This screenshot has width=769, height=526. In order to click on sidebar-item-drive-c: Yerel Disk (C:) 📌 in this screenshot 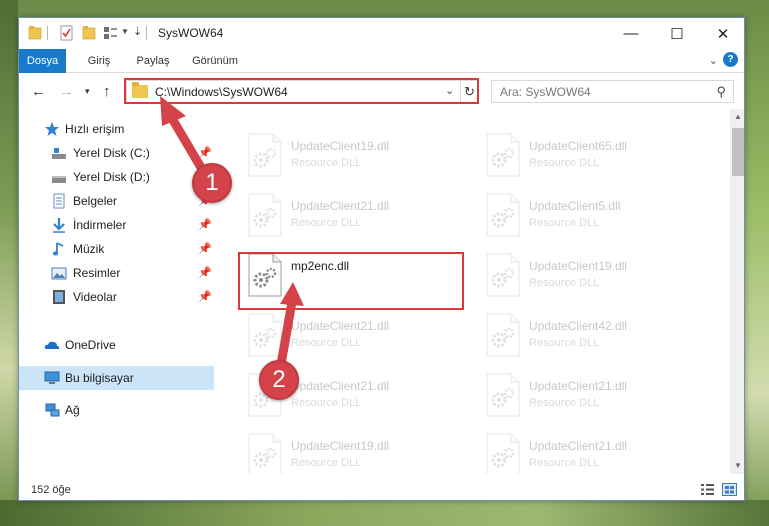, I will do `click(116, 153)`.